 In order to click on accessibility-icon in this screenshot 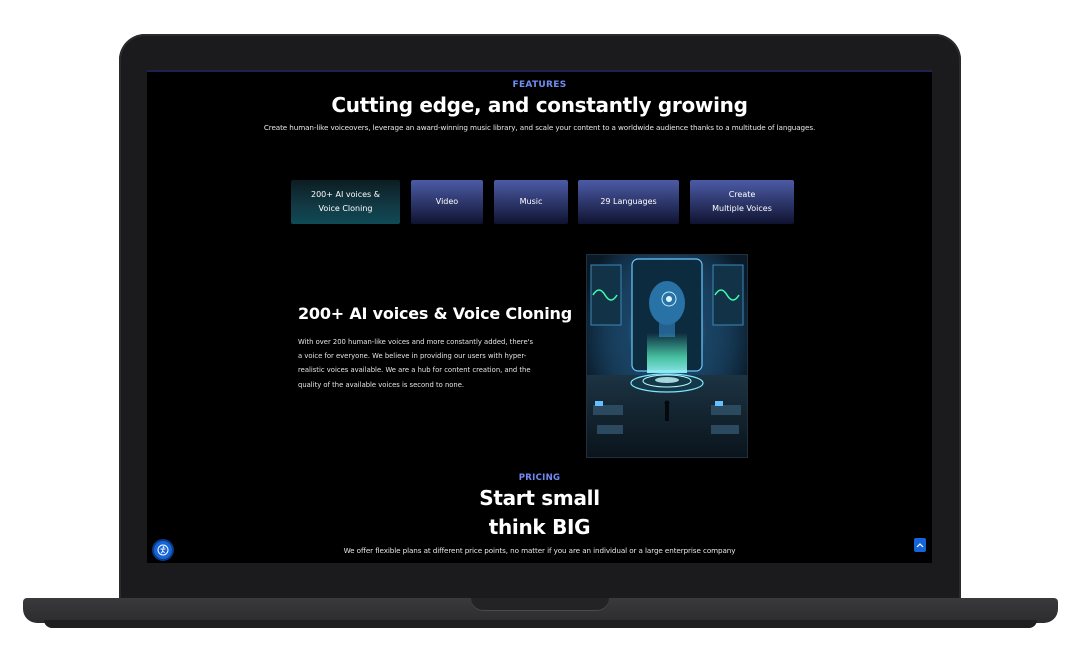, I will do `click(163, 550)`.